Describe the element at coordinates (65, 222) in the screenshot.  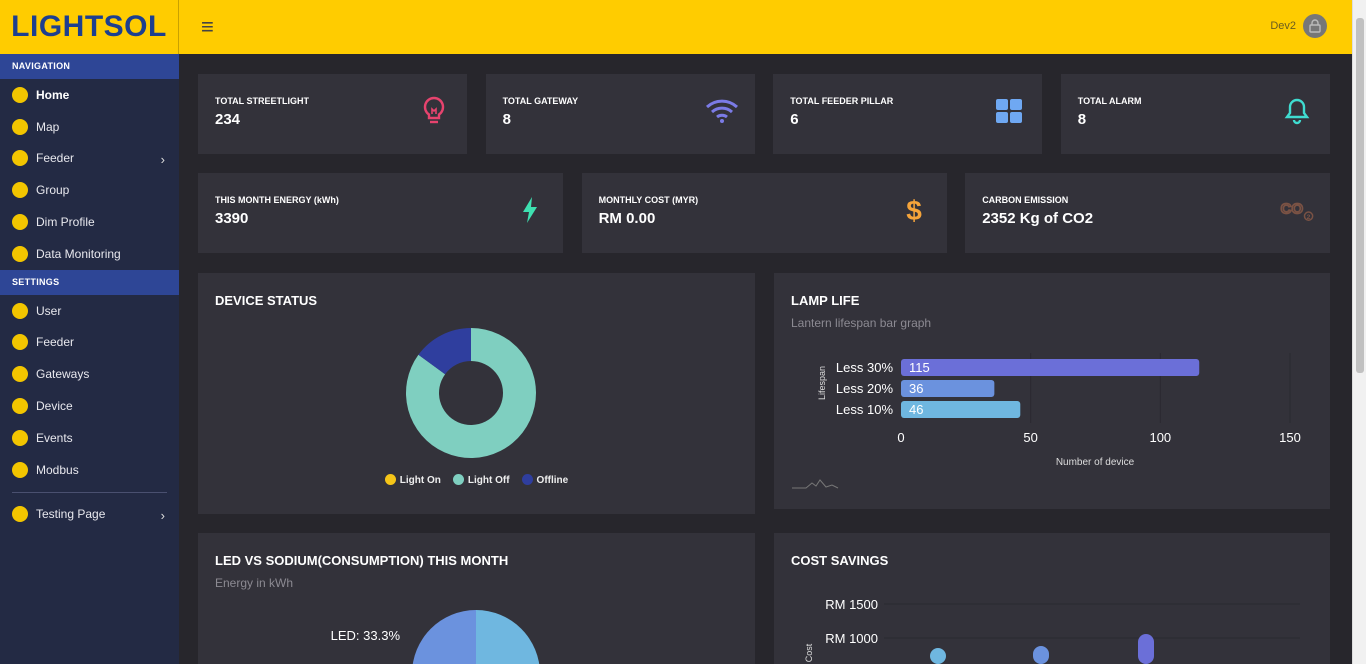
I see `sidebar-item-label: Dim Profile` at that location.